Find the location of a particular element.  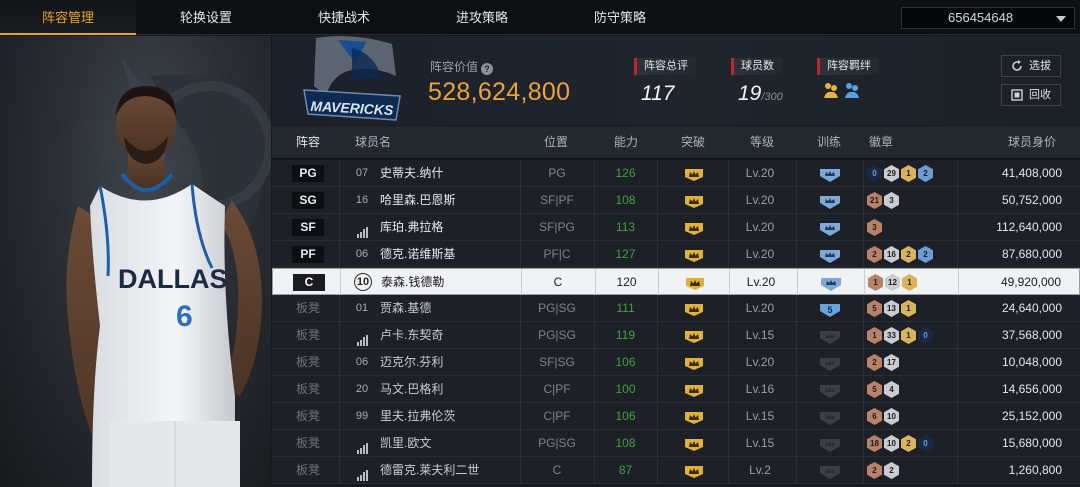

player-name: 马文.巴格利 is located at coordinates (411, 389).